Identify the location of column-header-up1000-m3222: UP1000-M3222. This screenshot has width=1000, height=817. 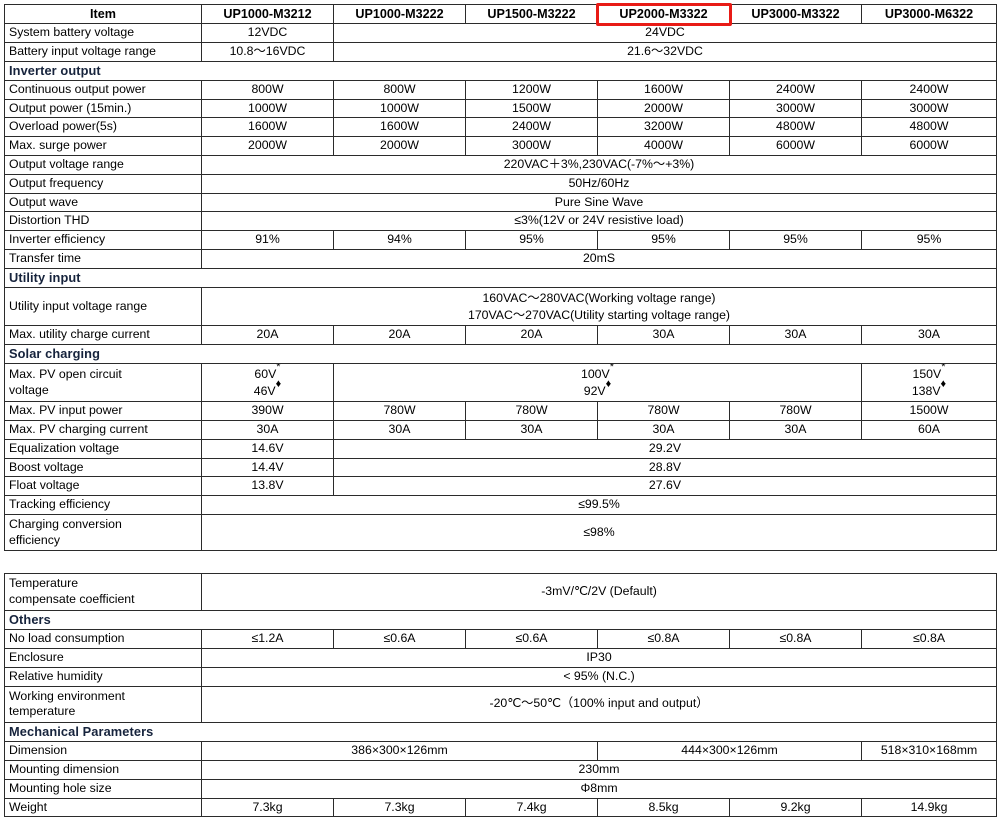
(399, 14).